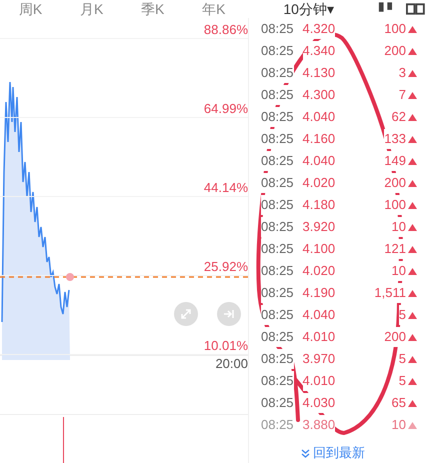 The image size is (429, 463). I want to click on layout-icon, so click(415, 8).